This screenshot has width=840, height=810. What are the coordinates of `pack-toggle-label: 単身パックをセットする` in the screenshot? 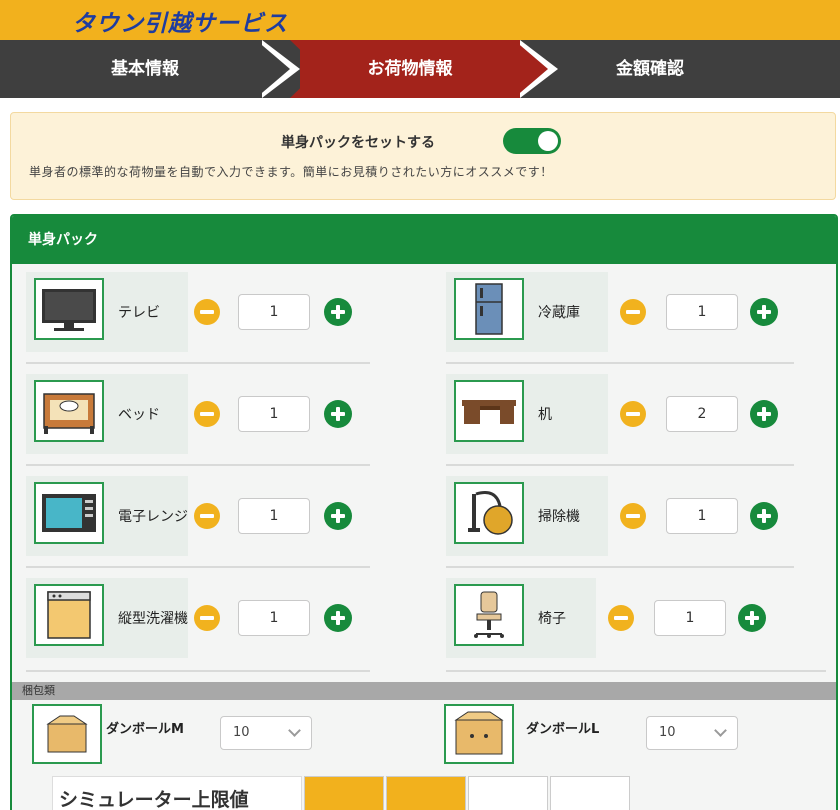 It's located at (358, 143).